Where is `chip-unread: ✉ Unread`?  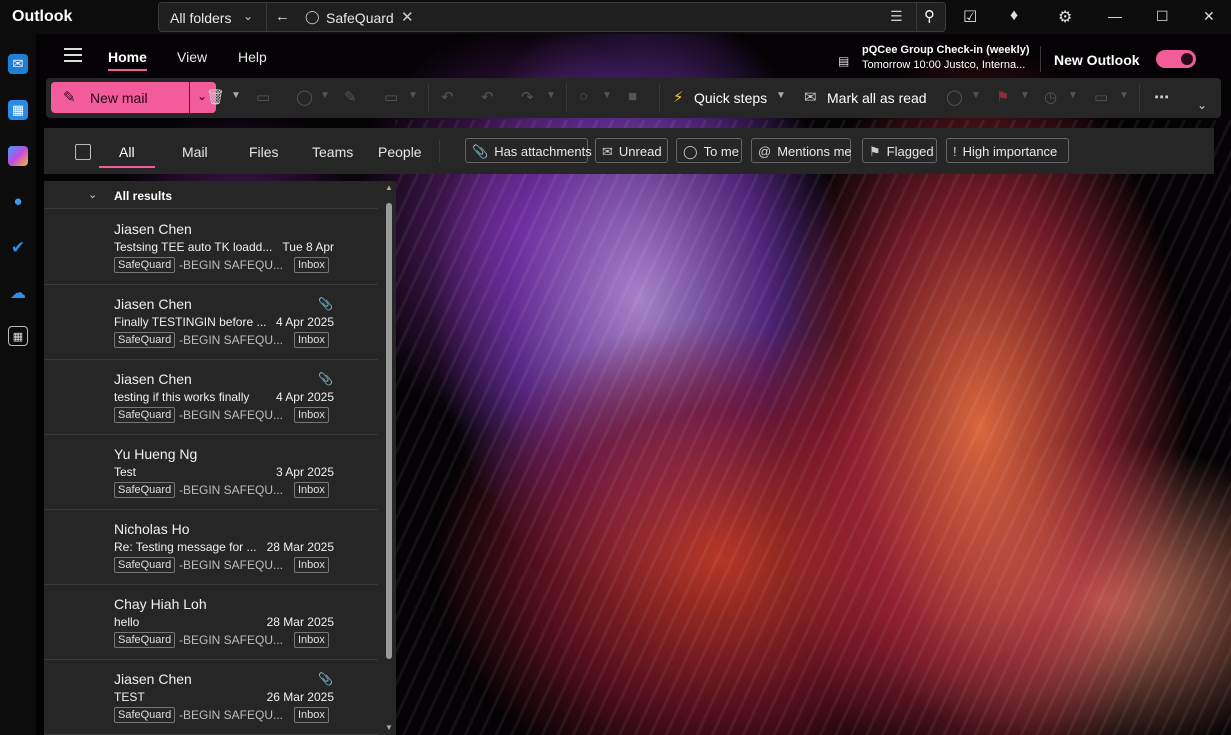
chip-unread: ✉ Unread is located at coordinates (631, 150).